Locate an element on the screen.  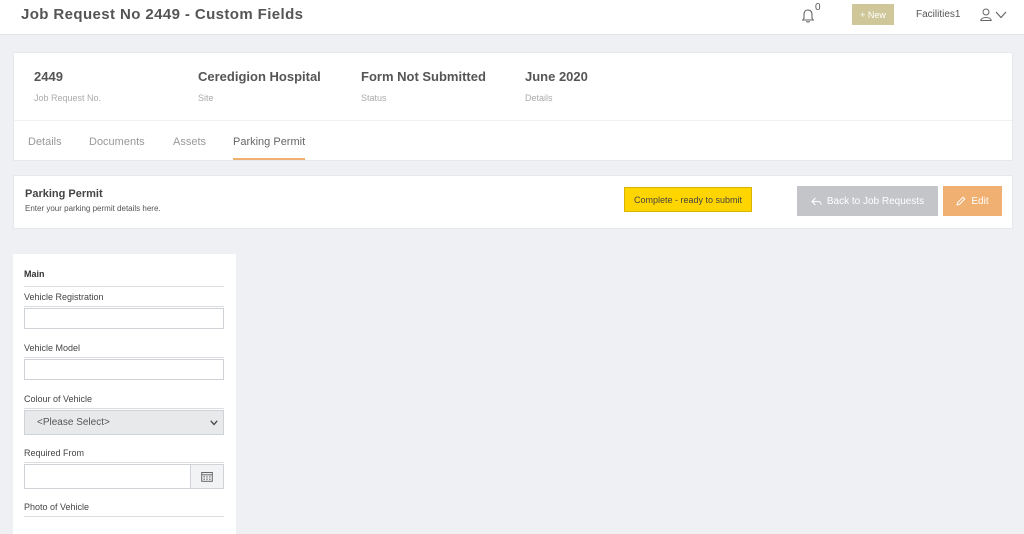
summary-value: 2449 is located at coordinates (48, 76).